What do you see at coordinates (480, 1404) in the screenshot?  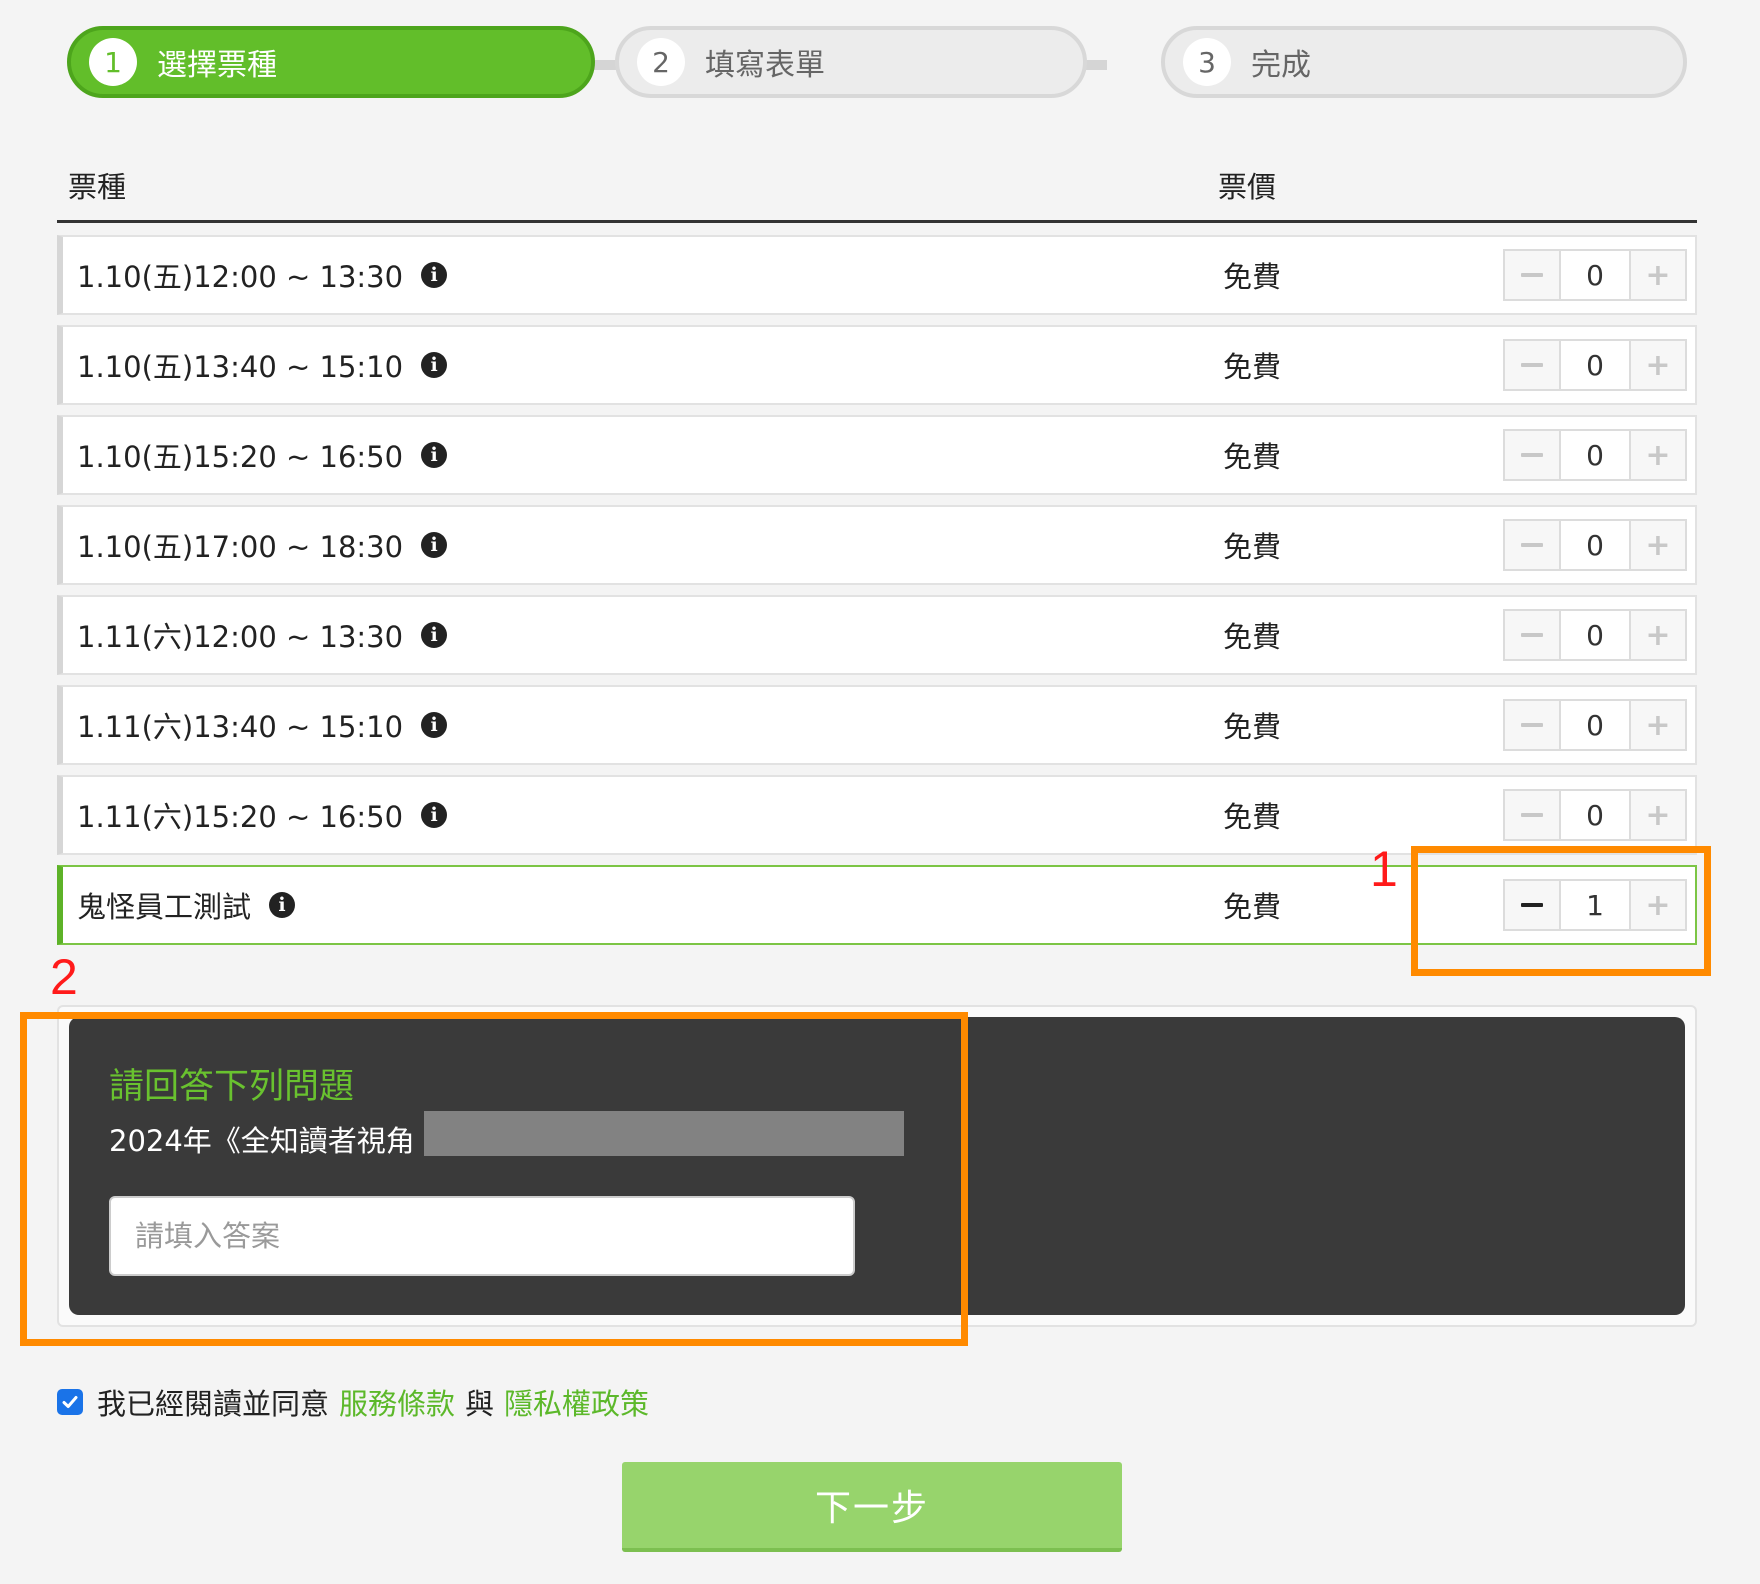 I see `agreement-conjunction: 與` at bounding box center [480, 1404].